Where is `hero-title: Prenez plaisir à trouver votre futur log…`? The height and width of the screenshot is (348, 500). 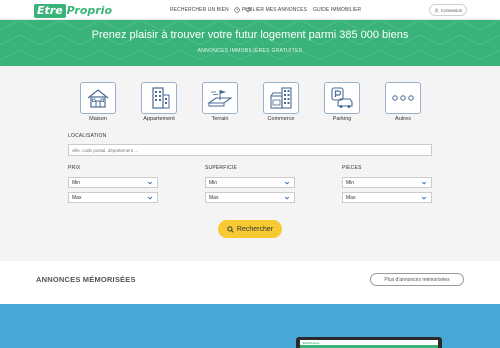 hero-title: Prenez plaisir à trouver votre futur log… is located at coordinates (250, 35).